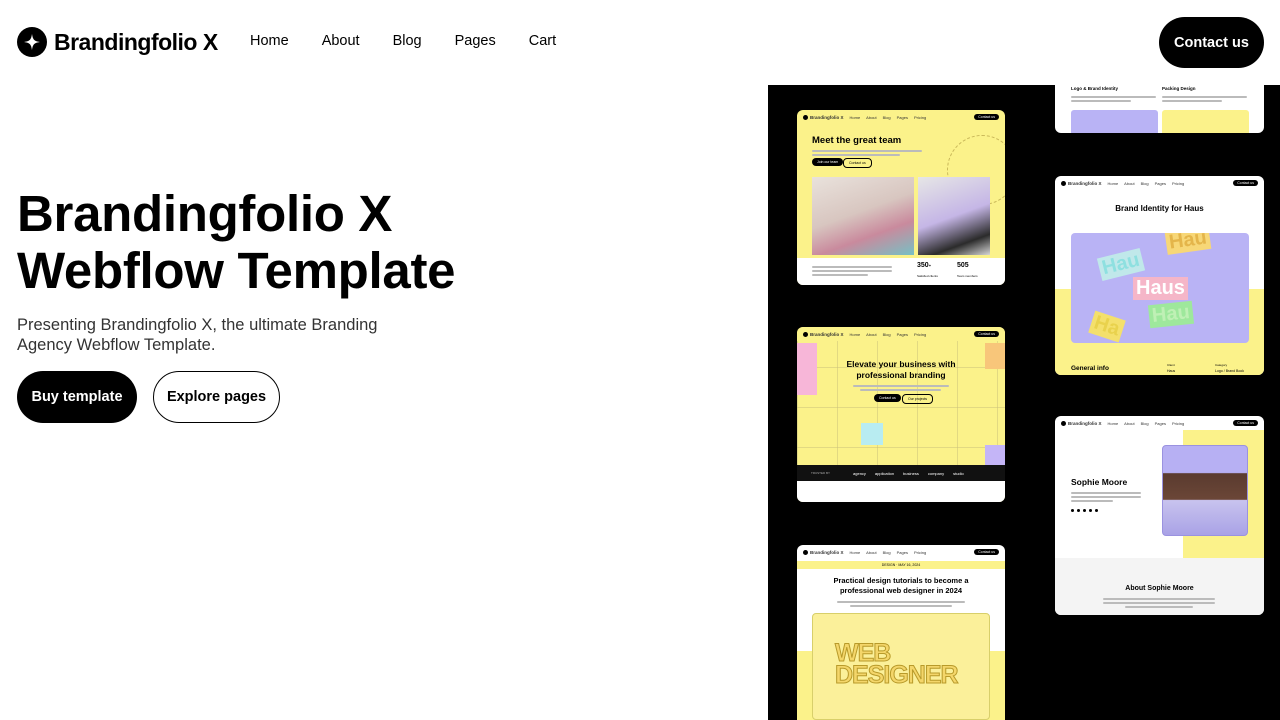  I want to click on brand-name: Brandingfolio X, so click(136, 41).